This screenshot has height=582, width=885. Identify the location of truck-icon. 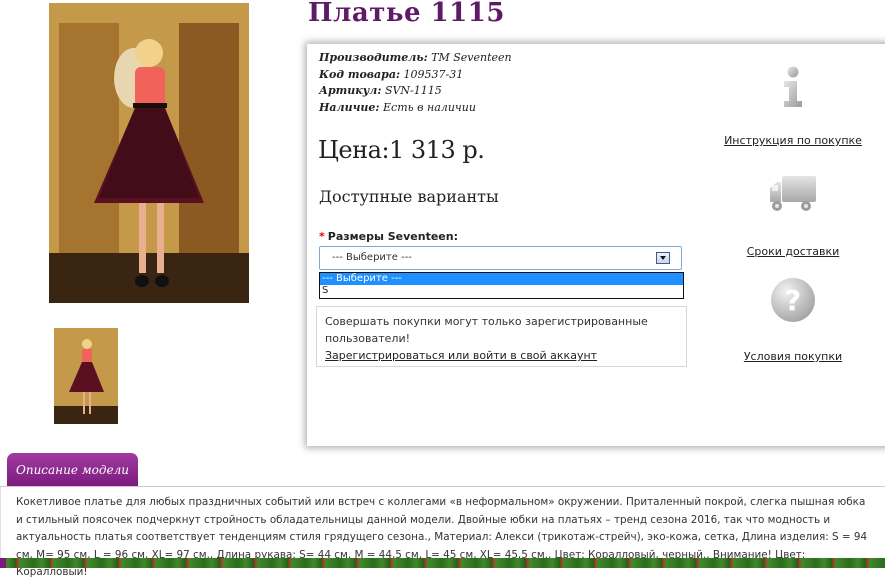
(793, 193).